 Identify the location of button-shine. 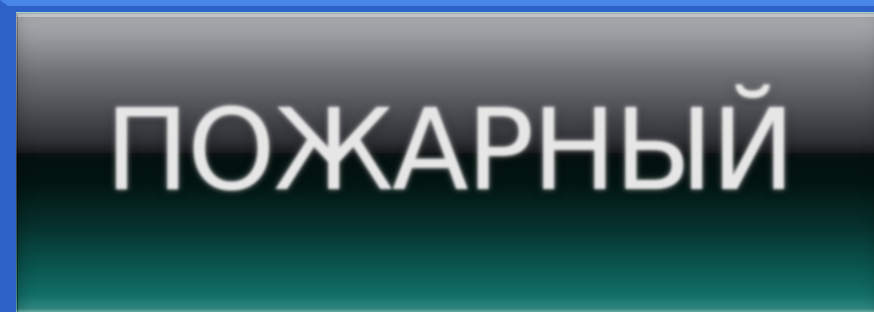
(445, 15).